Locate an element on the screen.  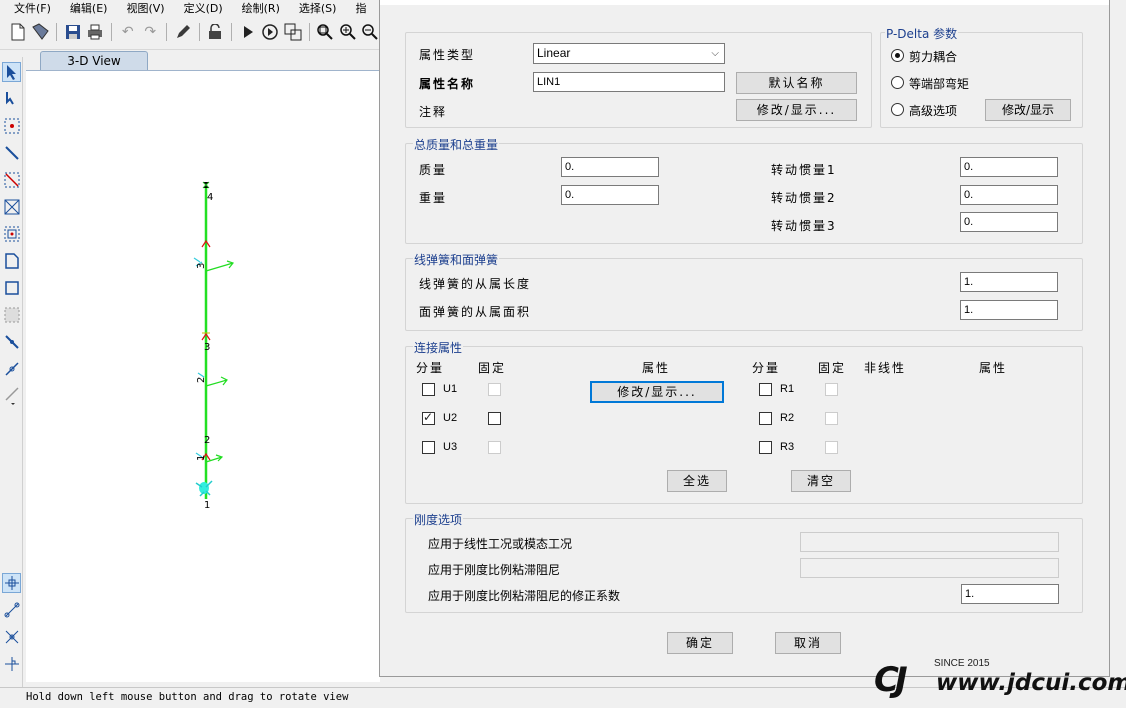
stiffness-damping-field is located at coordinates (929, 568).